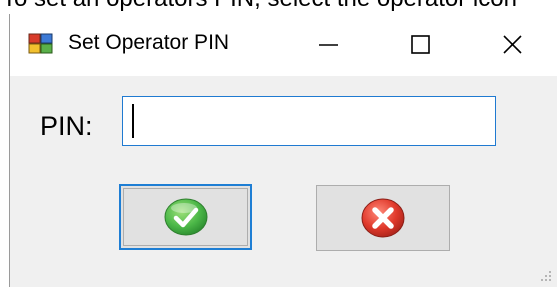 This screenshot has width=557, height=287. I want to click on red-x-icon, so click(383, 218).